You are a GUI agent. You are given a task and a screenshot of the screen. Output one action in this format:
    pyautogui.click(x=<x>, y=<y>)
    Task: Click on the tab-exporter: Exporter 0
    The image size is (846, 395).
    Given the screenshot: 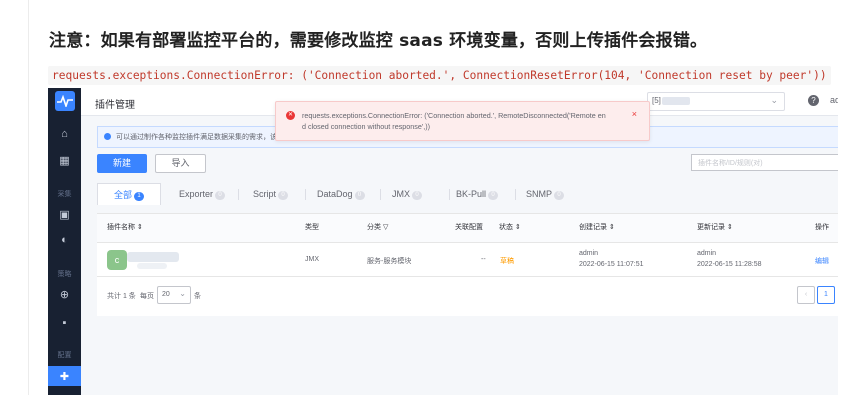 What is the action you would take?
    pyautogui.click(x=198, y=194)
    